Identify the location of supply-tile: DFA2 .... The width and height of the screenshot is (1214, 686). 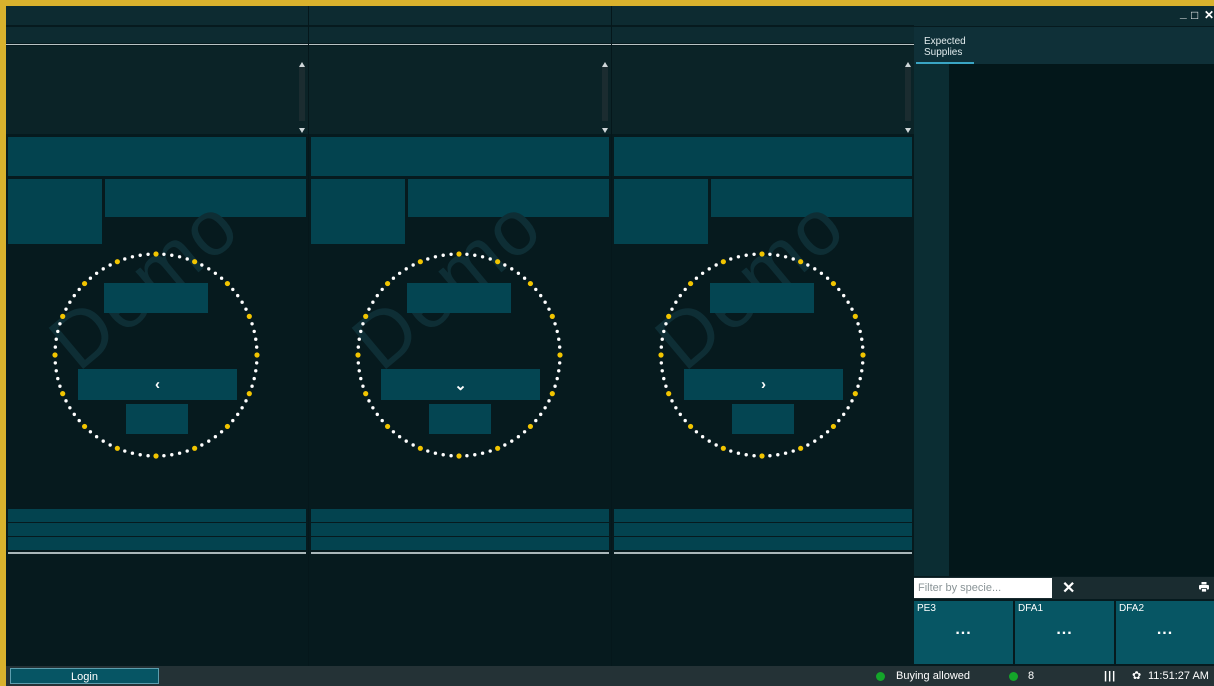
(1165, 632).